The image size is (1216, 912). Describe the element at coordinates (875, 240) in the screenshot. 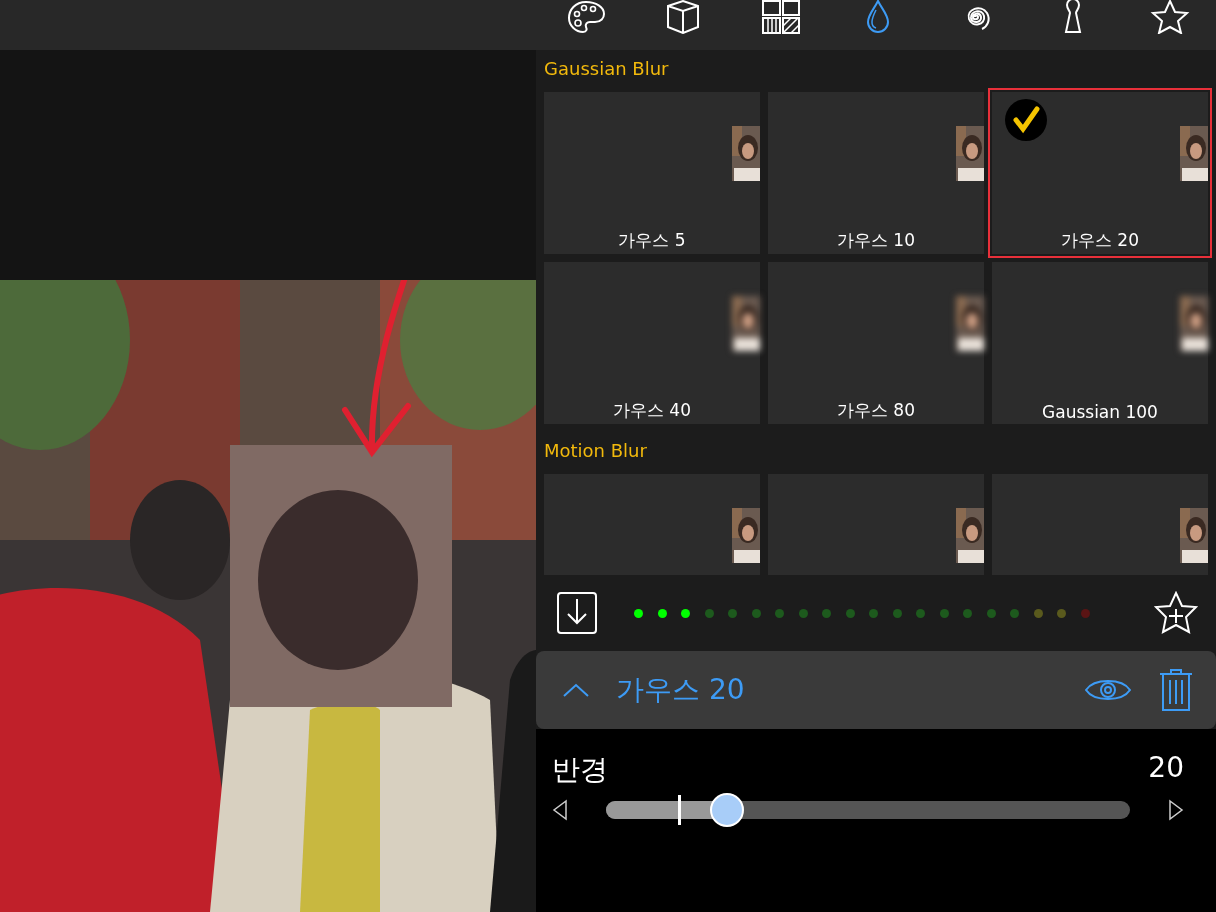

I see `tile-label: 가우스 10` at that location.